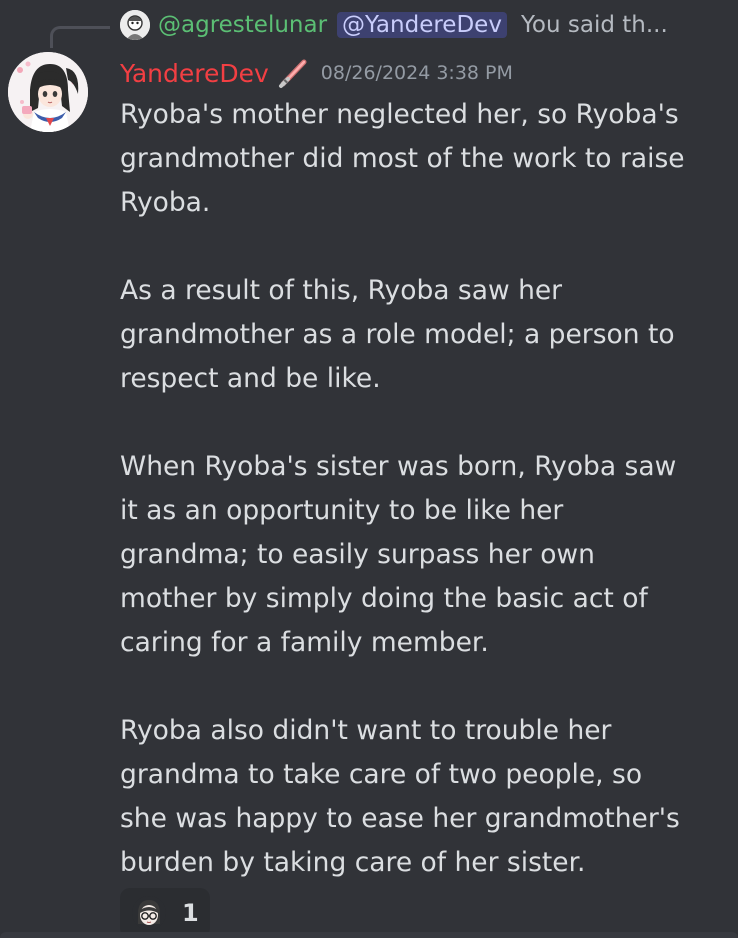  What do you see at coordinates (381, 774) in the screenshot?
I see `message-line: grandma to take care of two people, so` at bounding box center [381, 774].